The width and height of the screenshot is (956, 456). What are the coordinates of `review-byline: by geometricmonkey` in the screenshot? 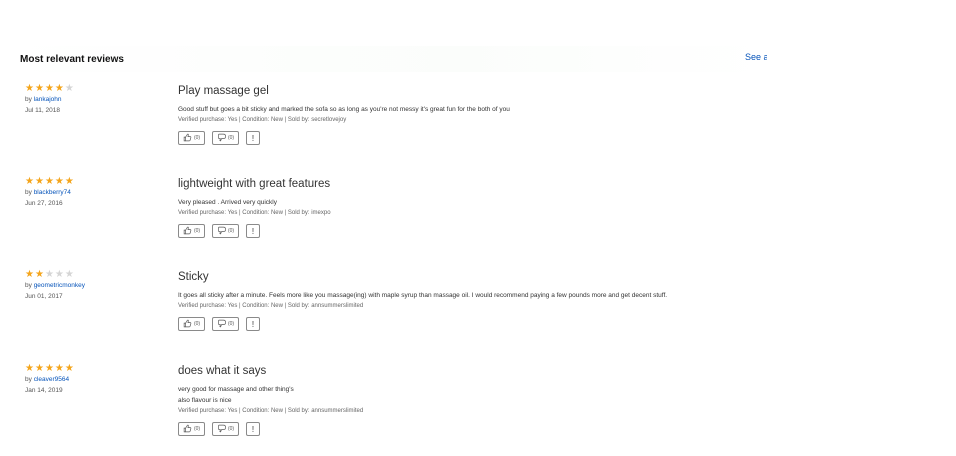 It's located at (95, 285).